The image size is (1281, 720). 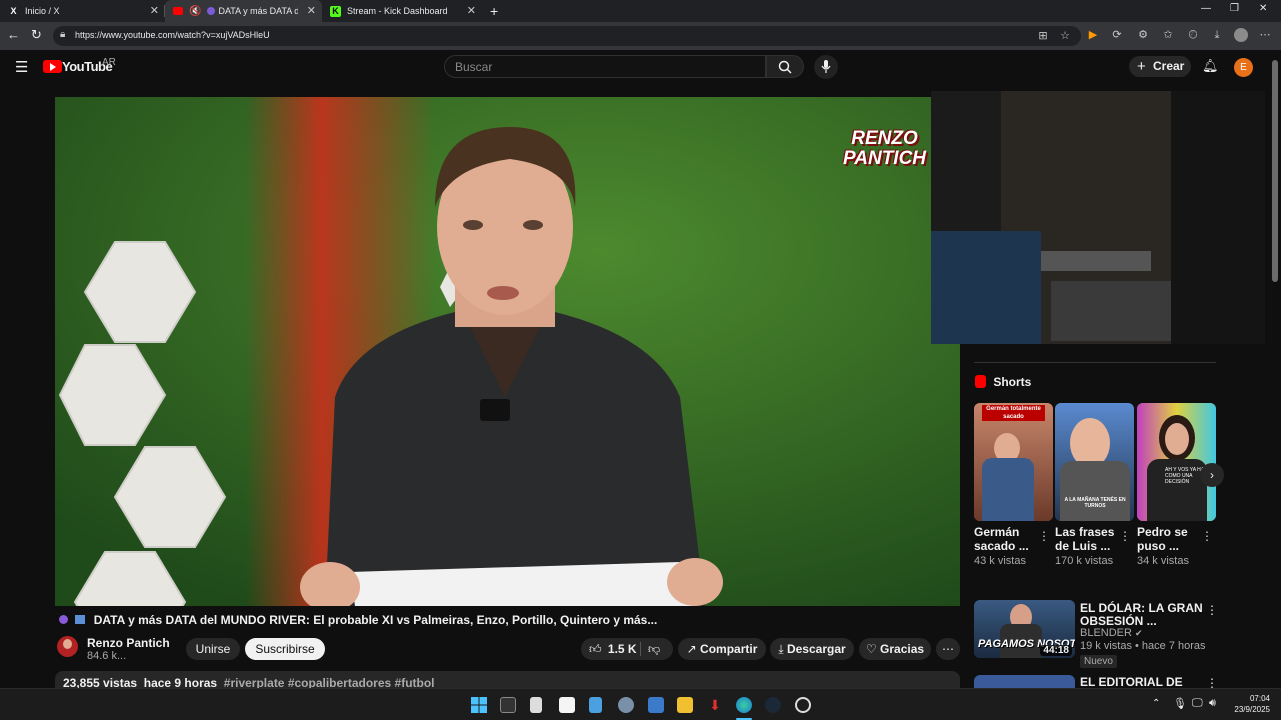 I want to click on youtube-logo-icon, so click(x=52, y=66).